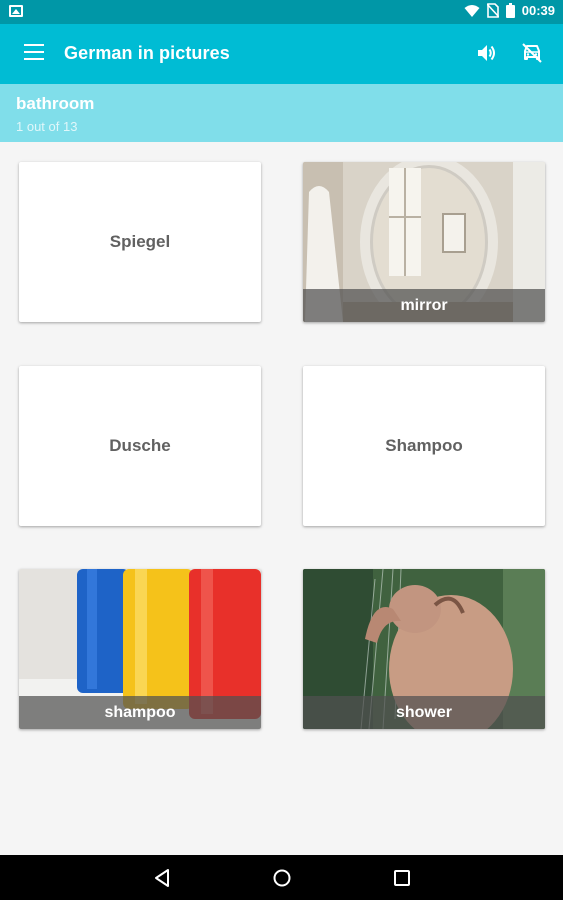 This screenshot has width=563, height=900. What do you see at coordinates (538, 10) in the screenshot?
I see `status-time: 00:39` at bounding box center [538, 10].